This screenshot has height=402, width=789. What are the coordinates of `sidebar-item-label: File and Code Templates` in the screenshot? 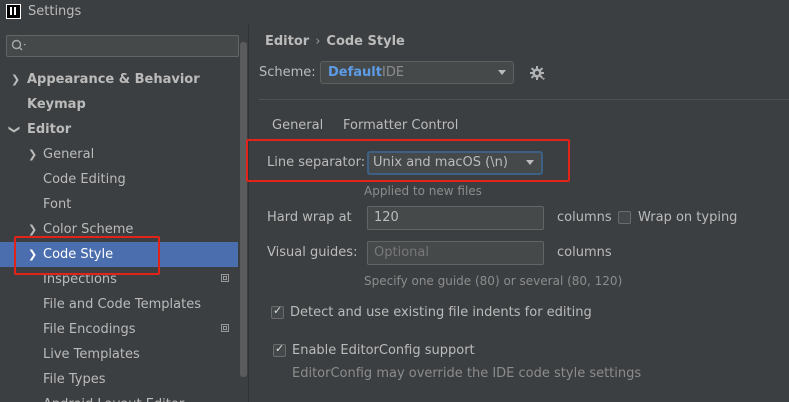 It's located at (122, 304).